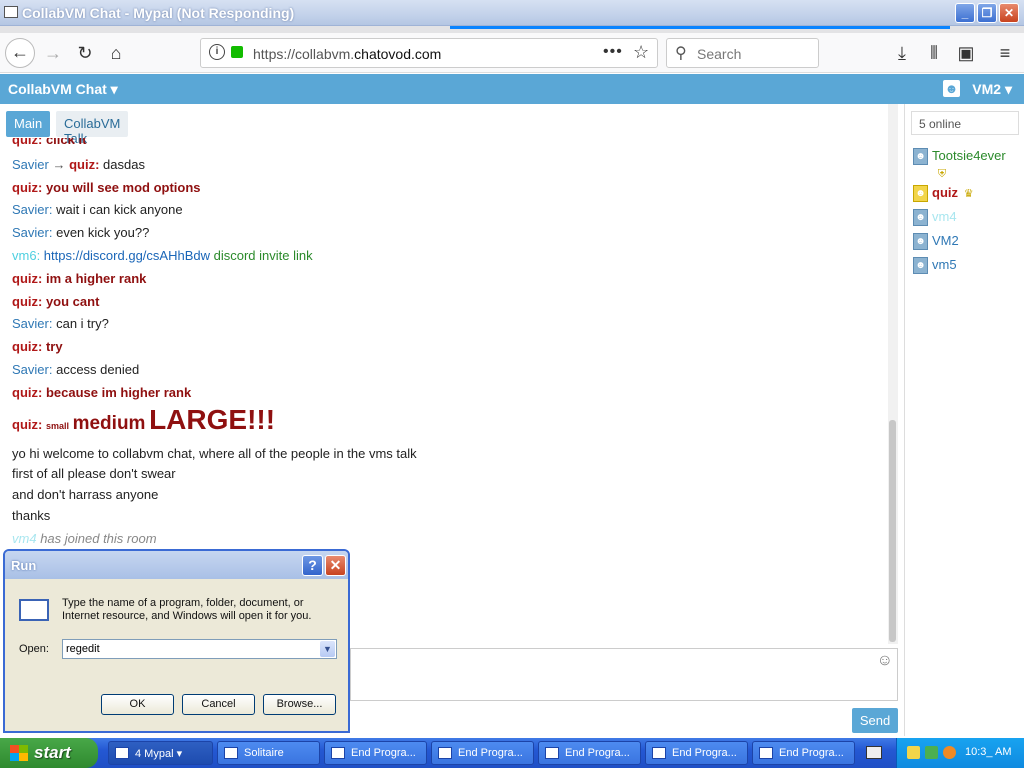  What do you see at coordinates (127, 255) in the screenshot?
I see `discord-invite-link: https://discord.gg/csAHhBdw` at bounding box center [127, 255].